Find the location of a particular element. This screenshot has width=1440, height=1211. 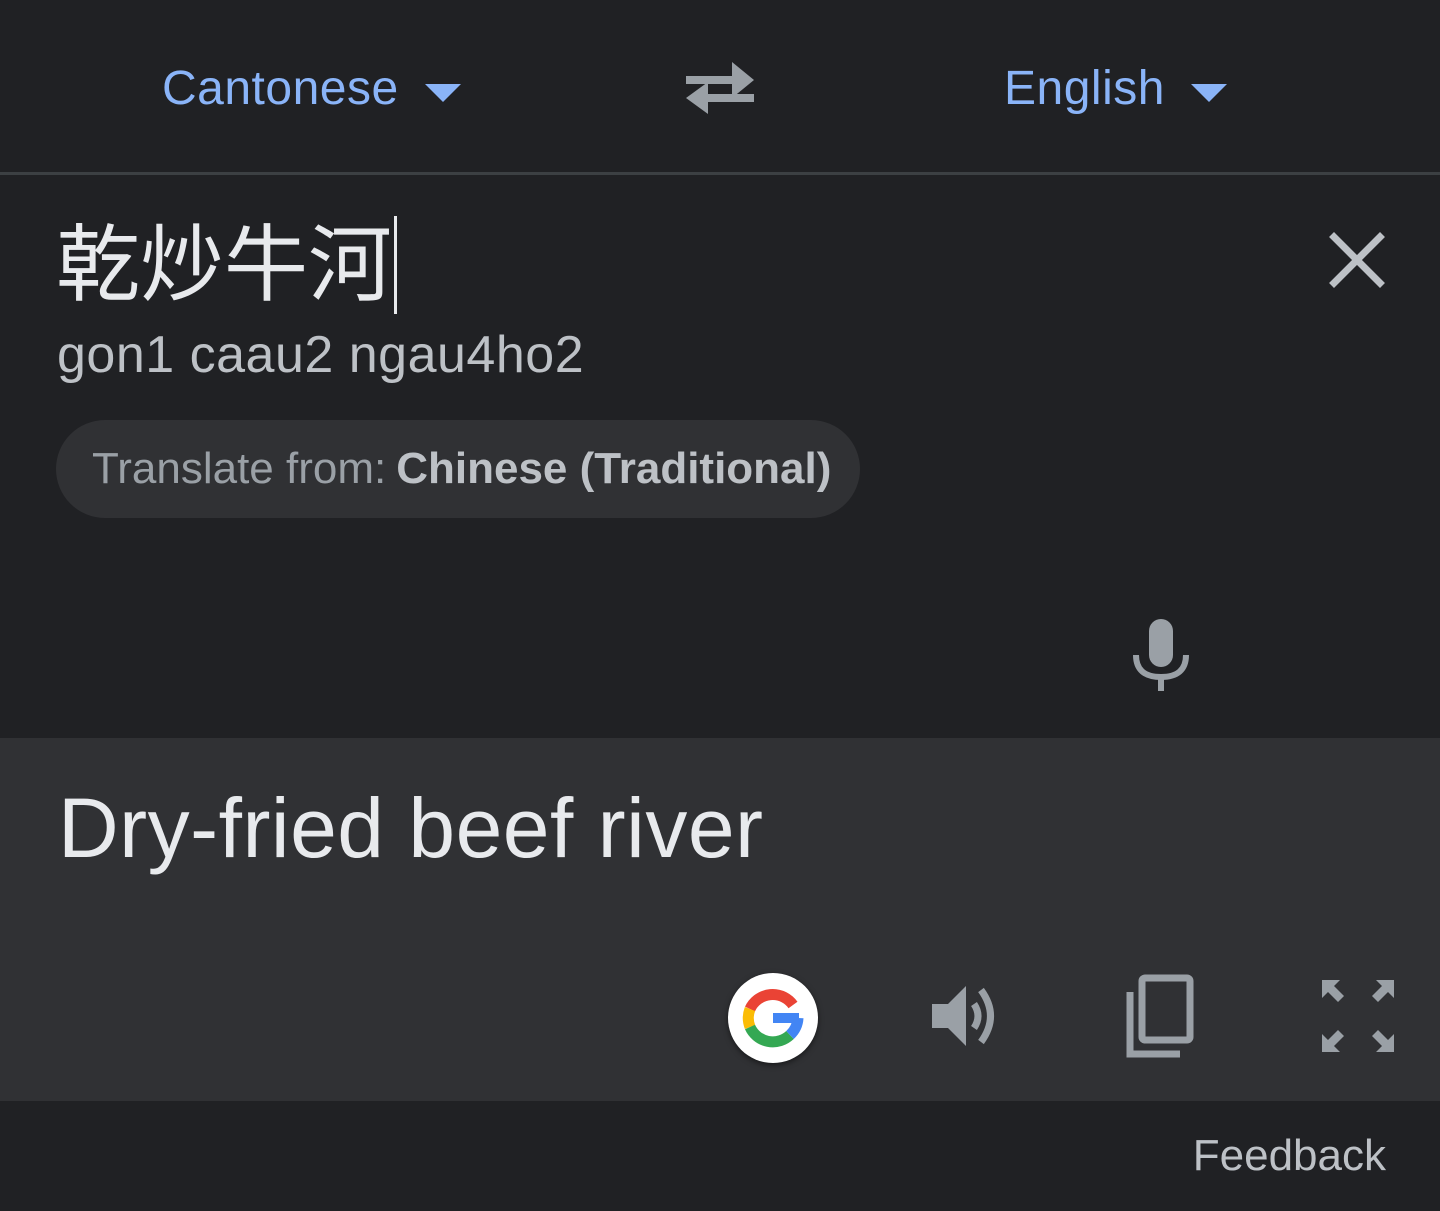

chip-prefix: Translate from: is located at coordinates (239, 468).